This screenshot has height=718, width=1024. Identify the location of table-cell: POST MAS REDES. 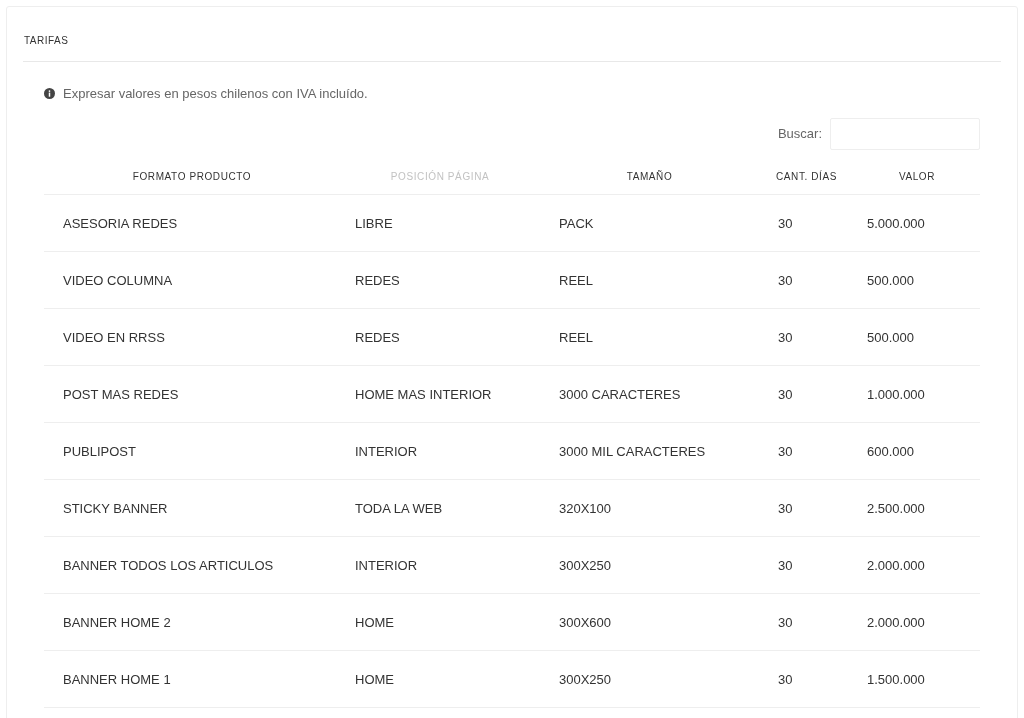
(121, 394).